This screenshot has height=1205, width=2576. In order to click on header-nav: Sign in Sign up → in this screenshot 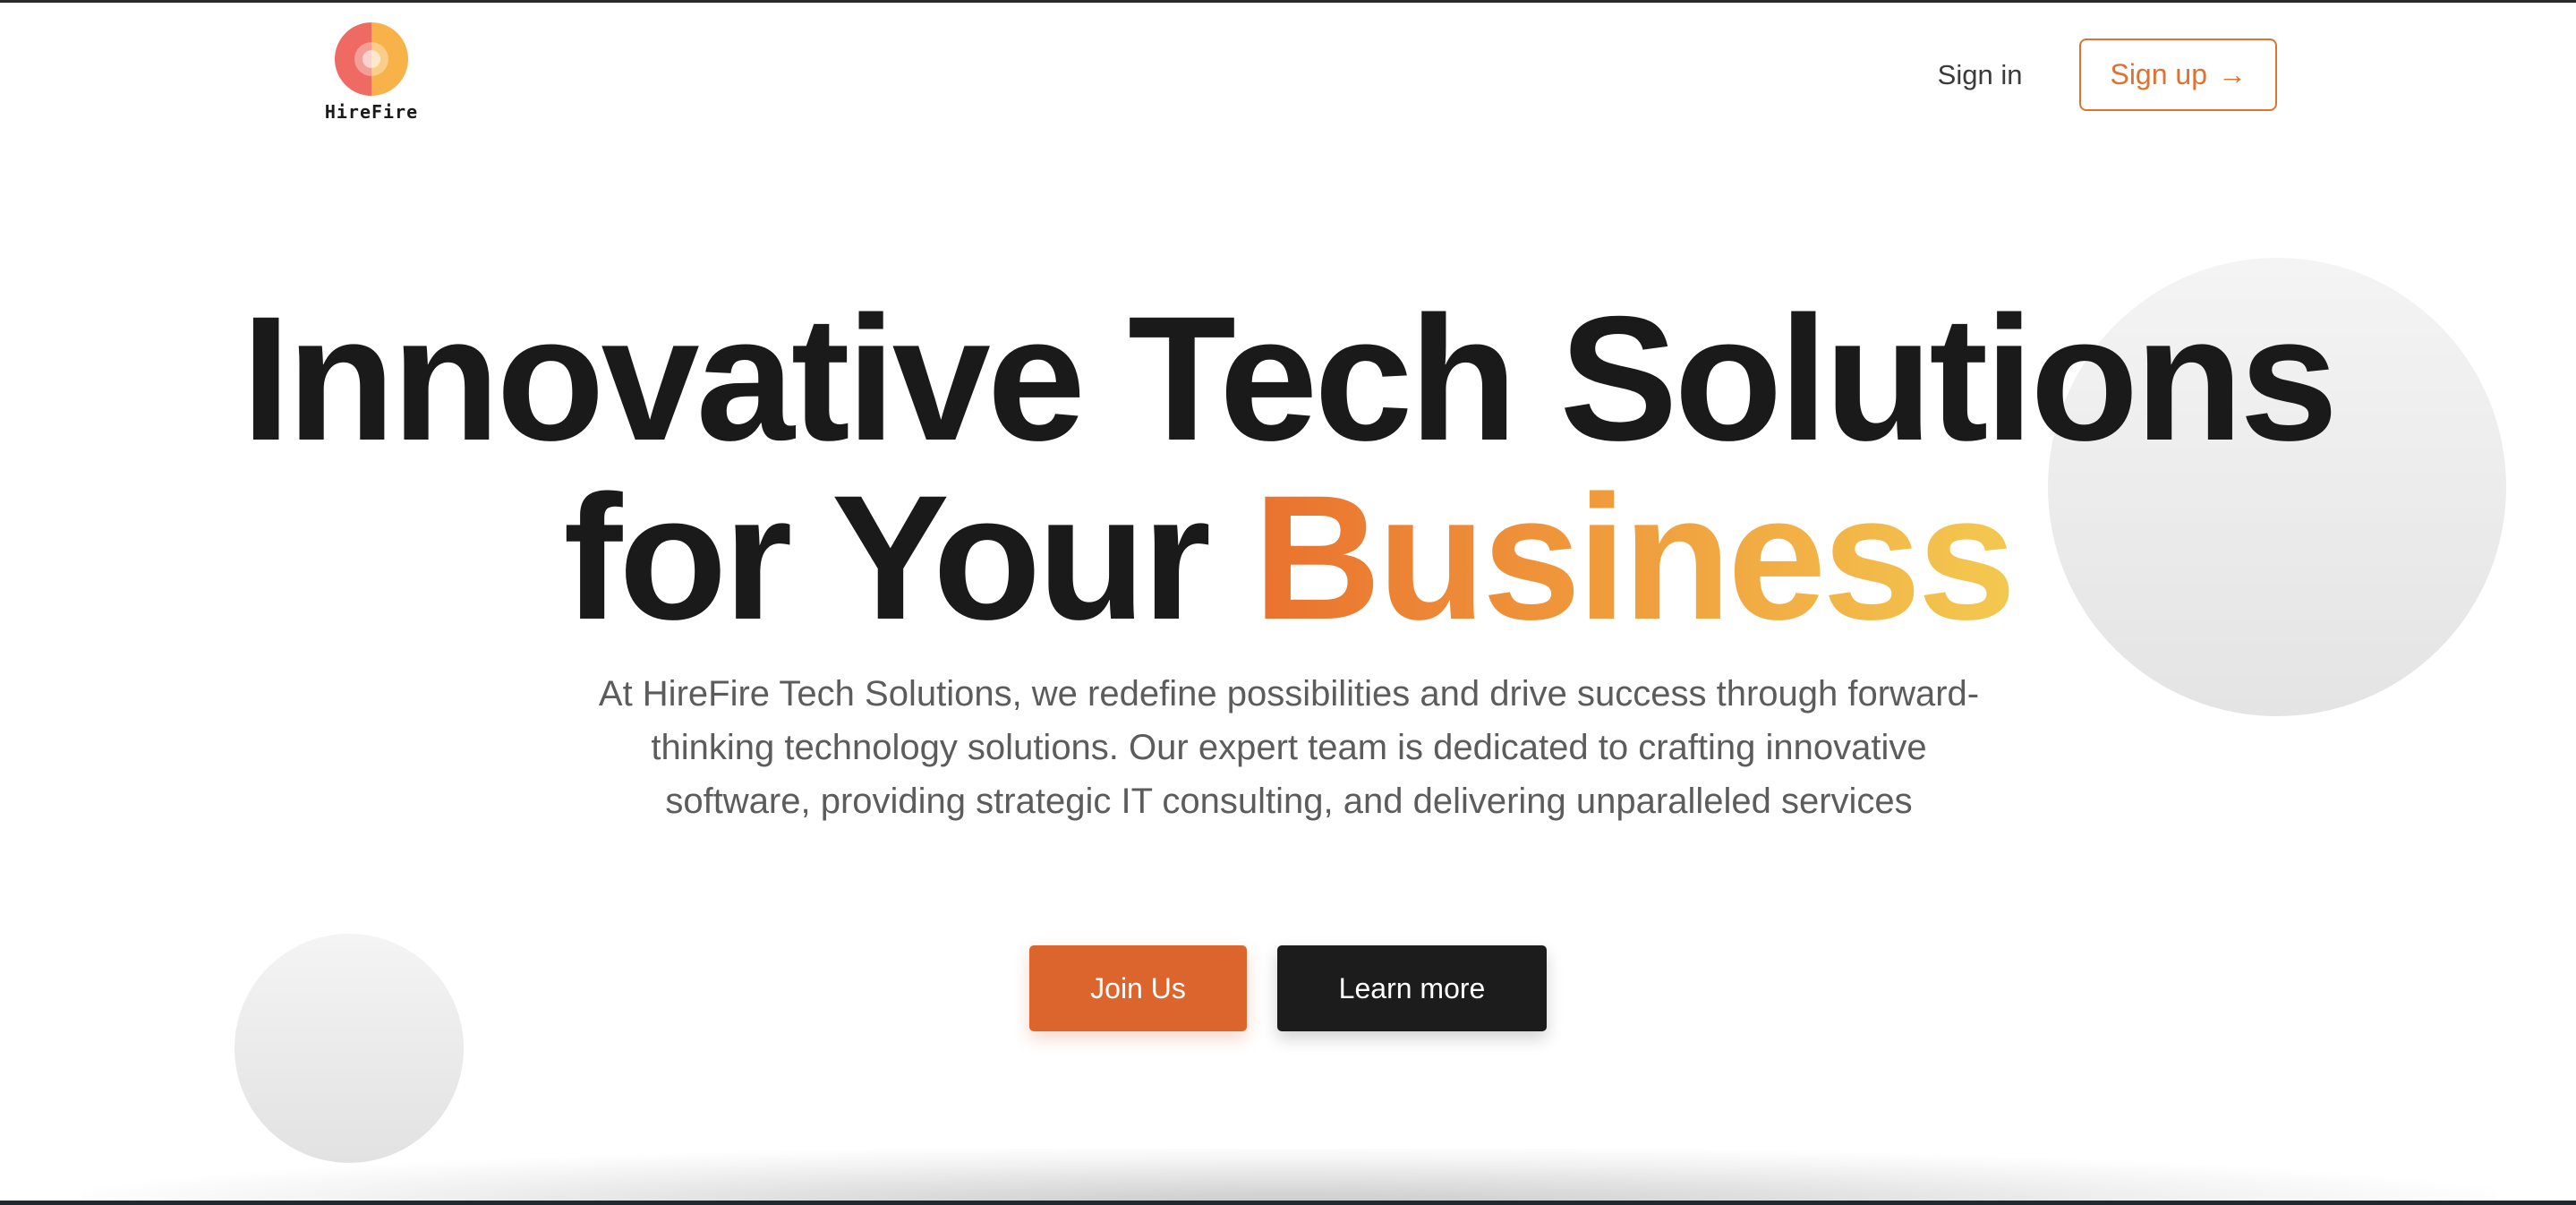, I will do `click(2107, 75)`.